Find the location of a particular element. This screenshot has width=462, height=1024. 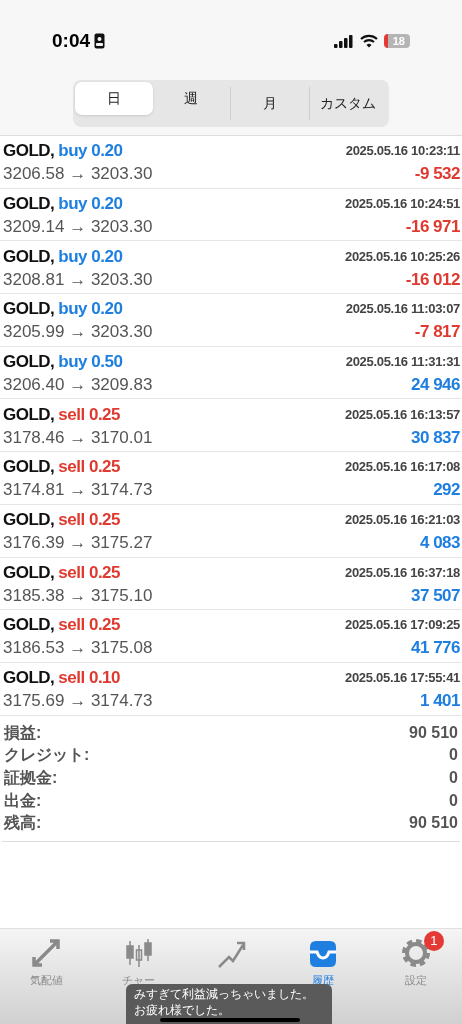

trade-time: 2025.05.16 17:09:25 is located at coordinates (402, 625).